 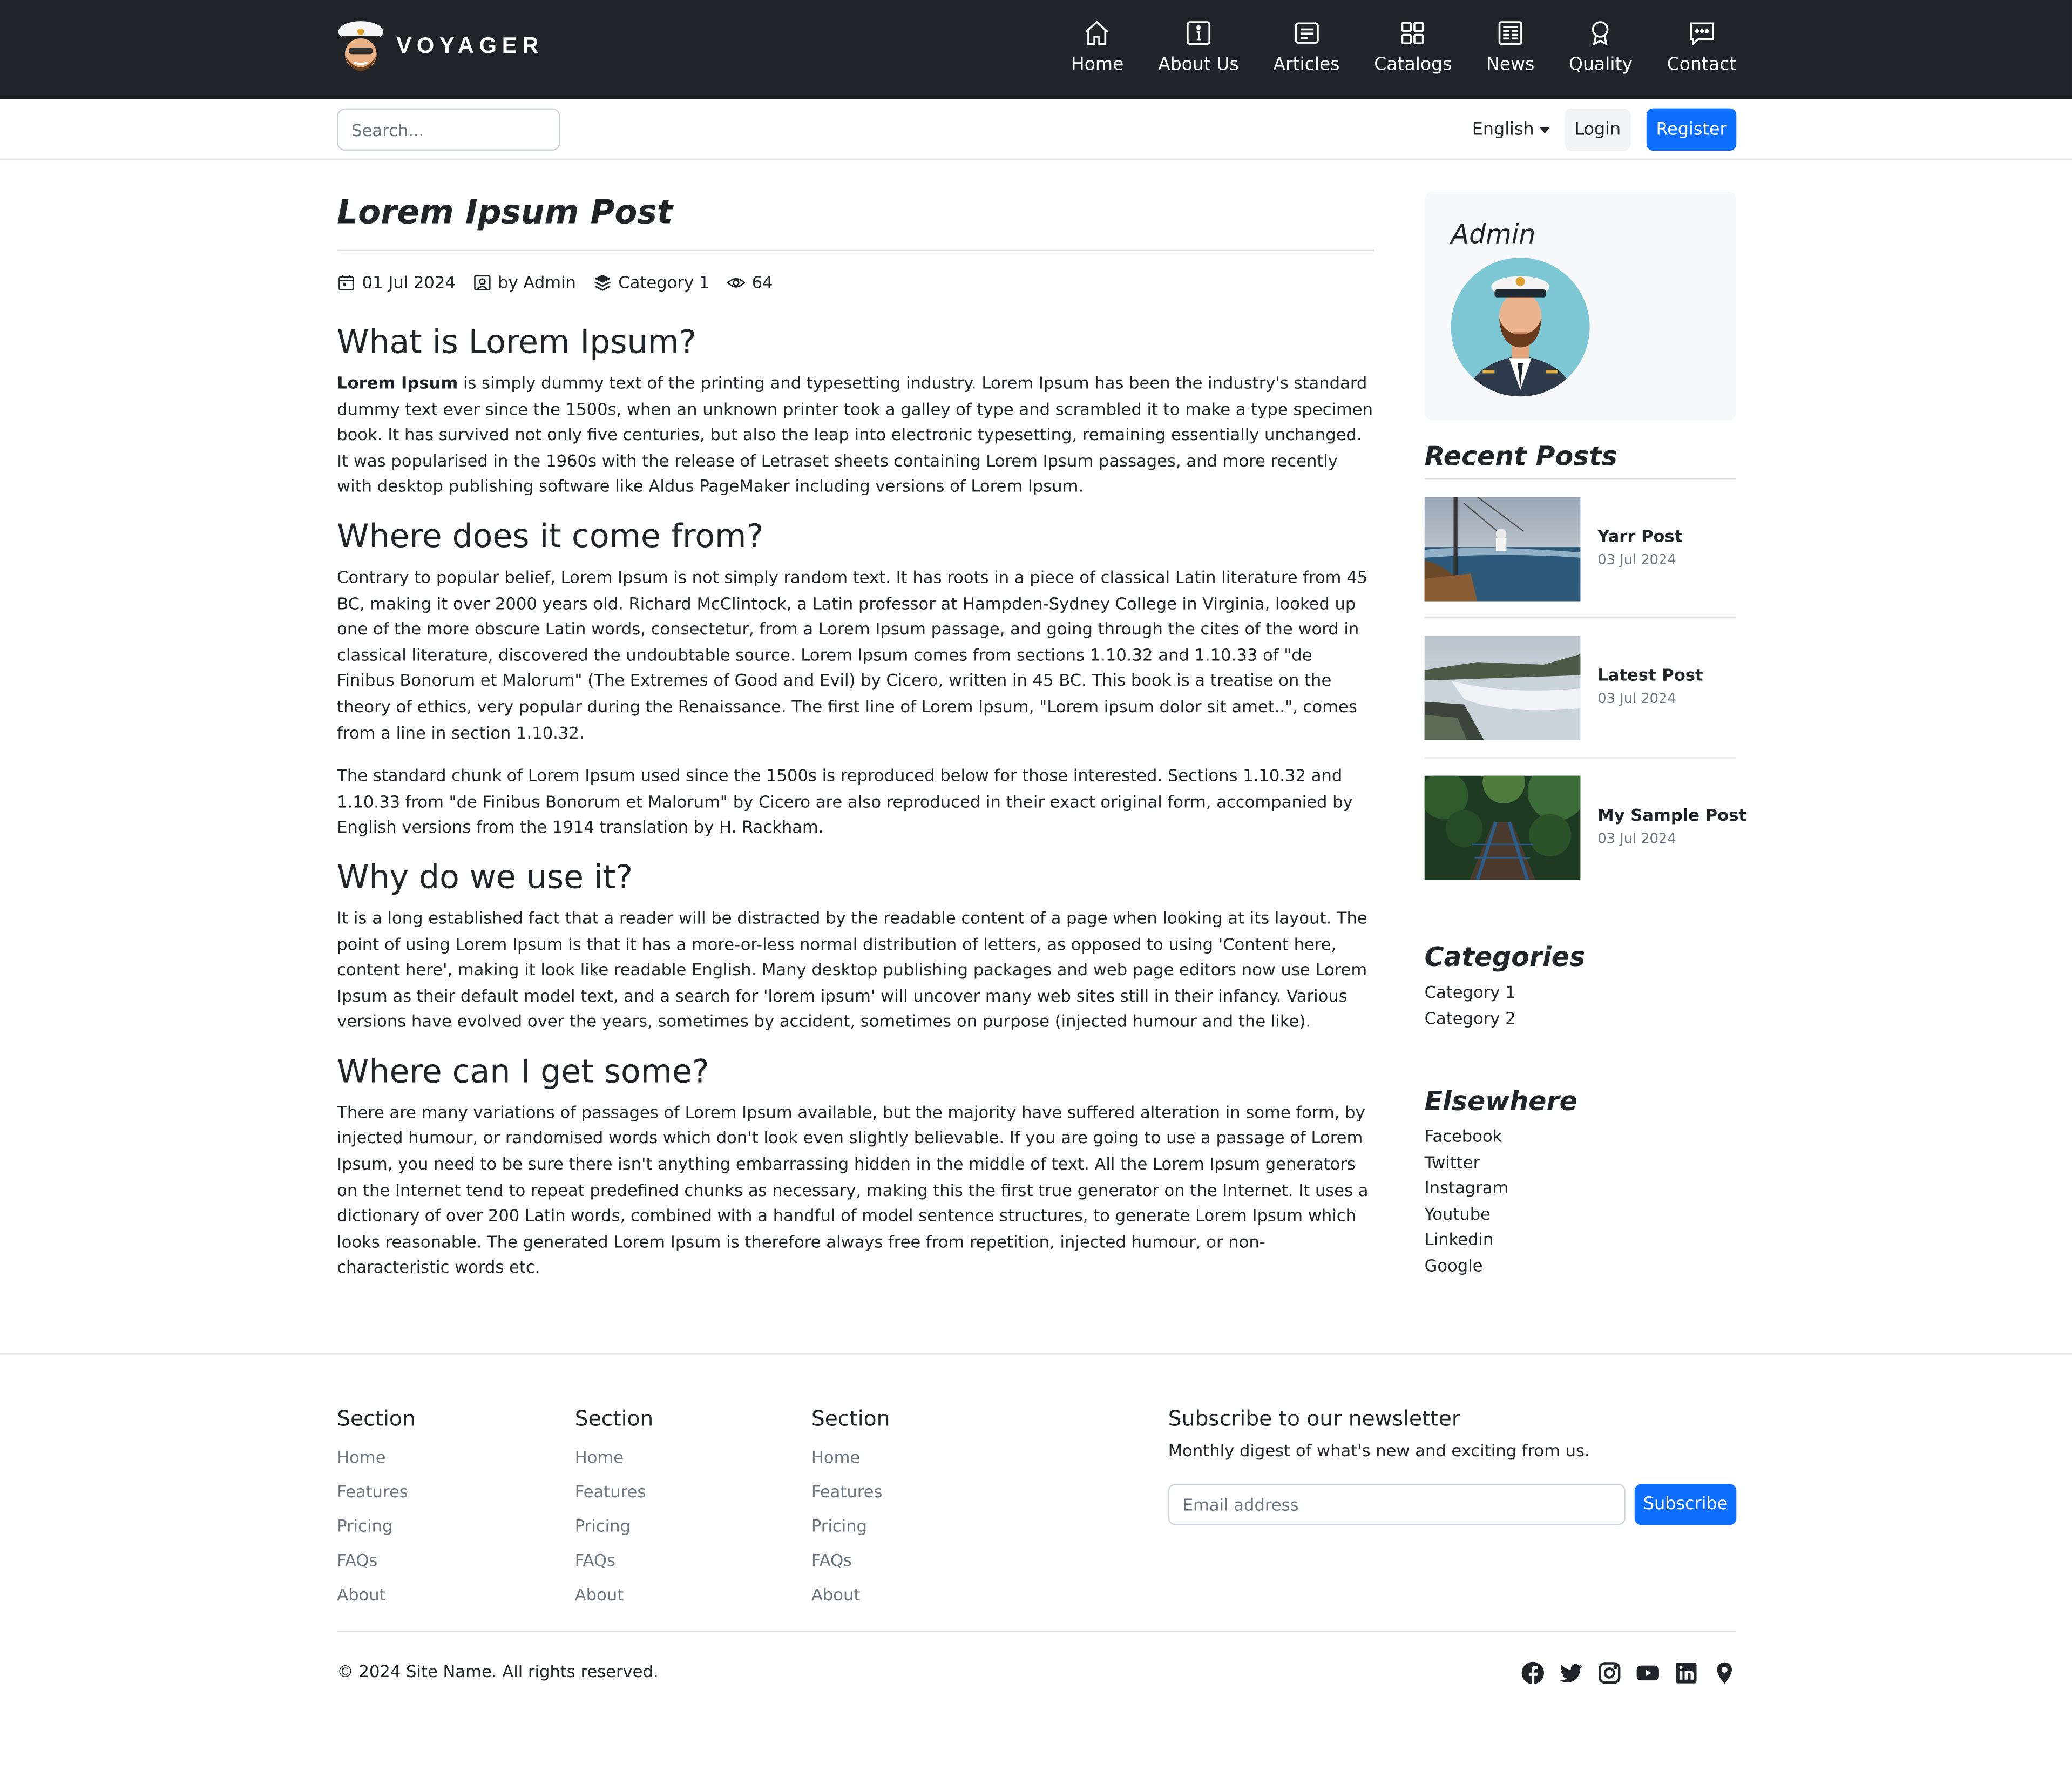 I want to click on forest-bridge-thumbnail, so click(x=1502, y=827).